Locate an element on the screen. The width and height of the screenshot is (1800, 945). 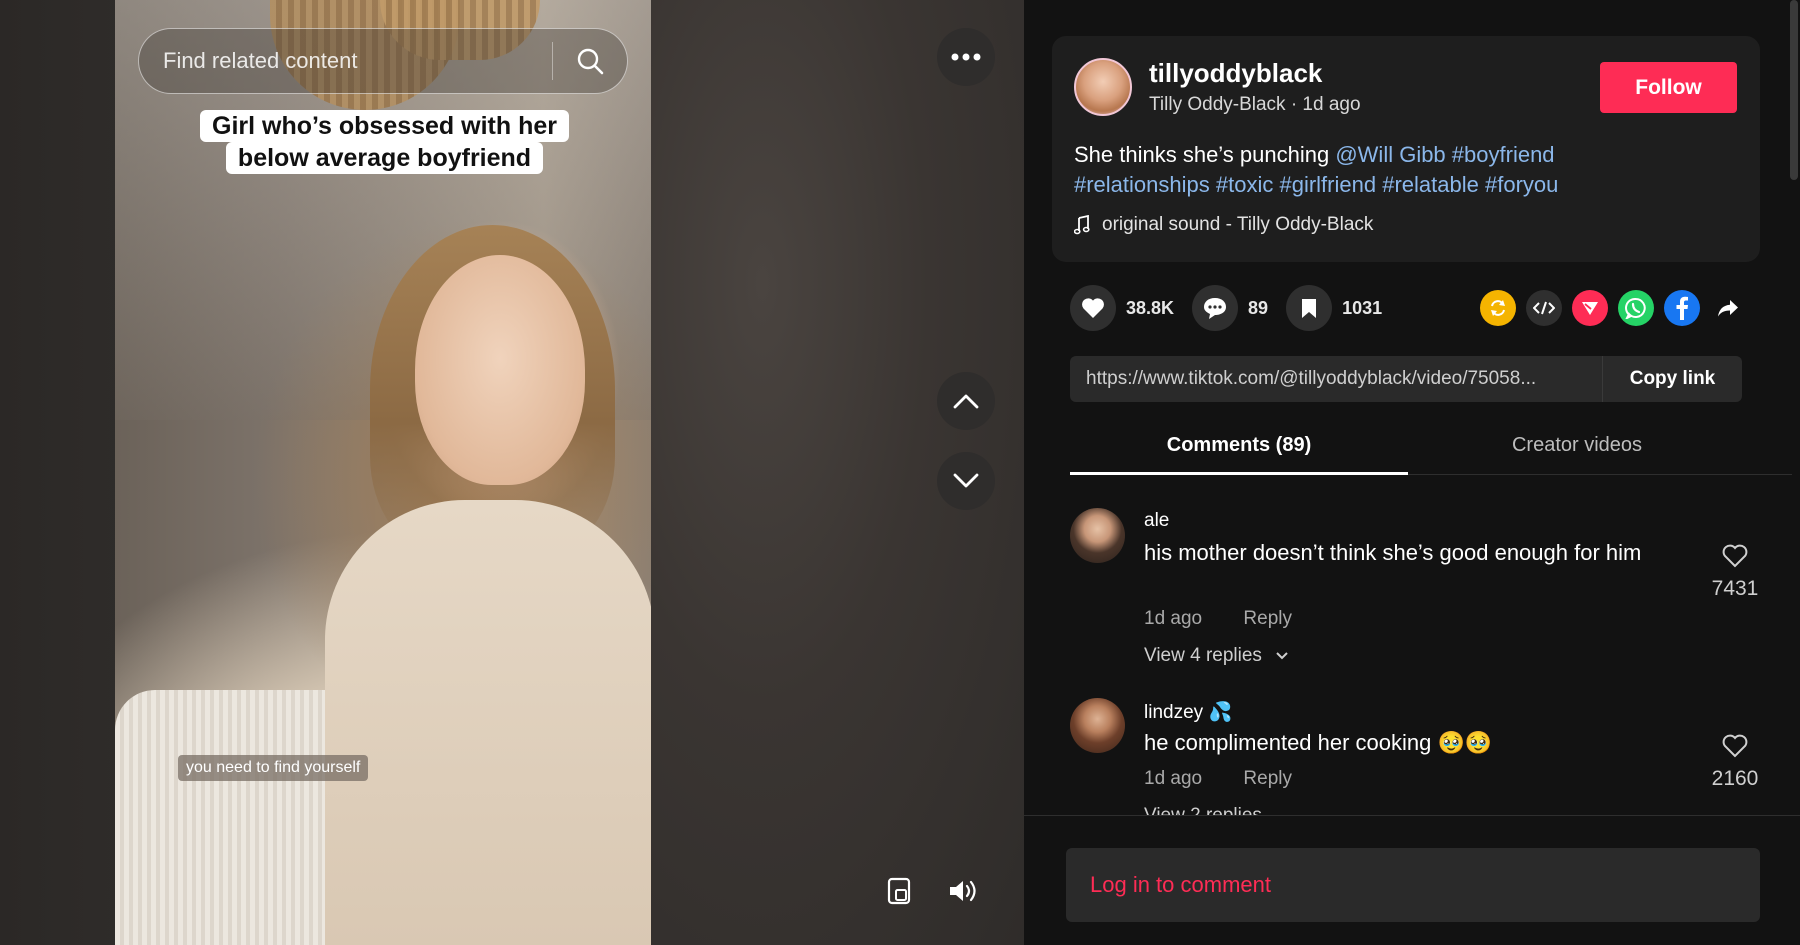
comment-username: lindzey 💦 is located at coordinates (1188, 712).